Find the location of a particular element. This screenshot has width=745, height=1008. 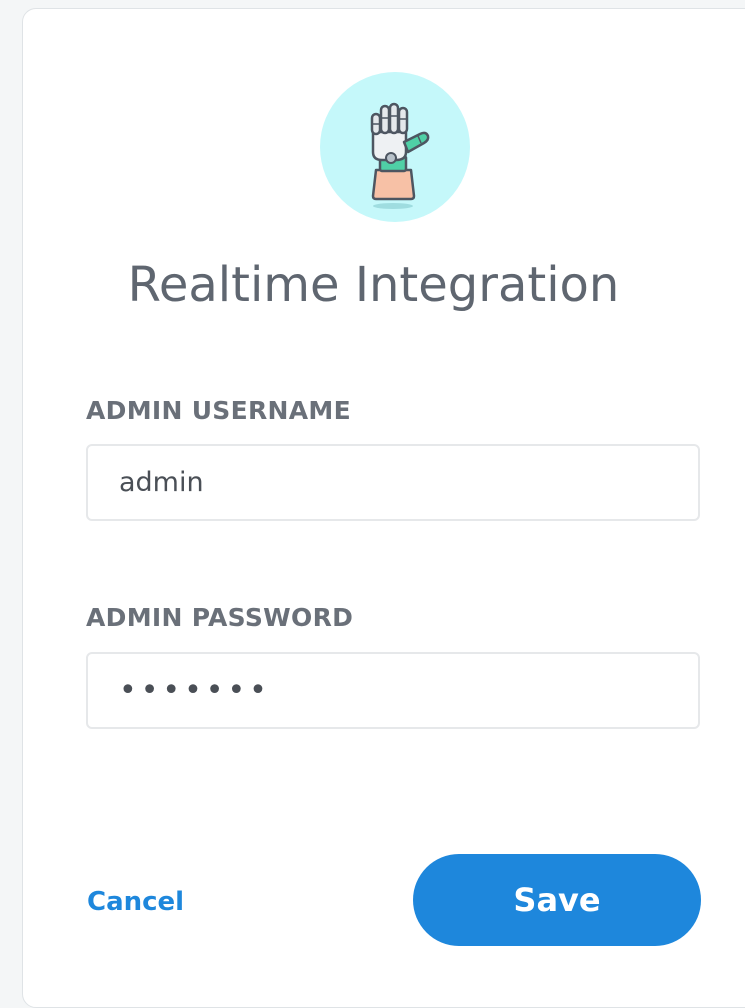

password-label: ADMIN PASSWORD is located at coordinates (220, 617).